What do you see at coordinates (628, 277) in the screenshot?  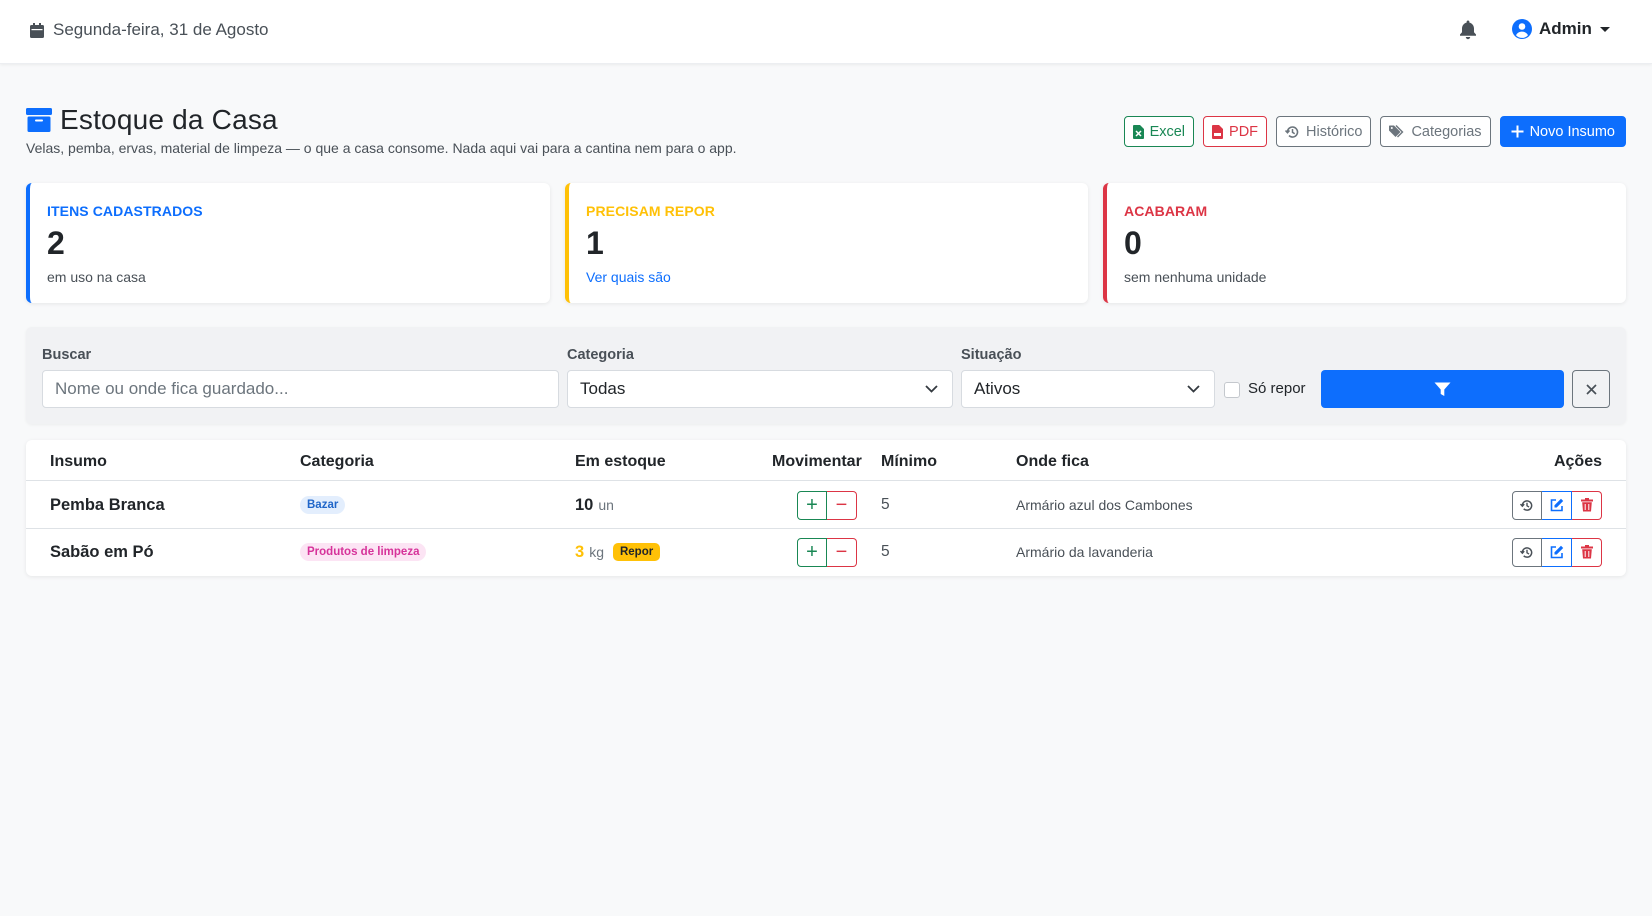 I see `view-restock-link: Ver quais são` at bounding box center [628, 277].